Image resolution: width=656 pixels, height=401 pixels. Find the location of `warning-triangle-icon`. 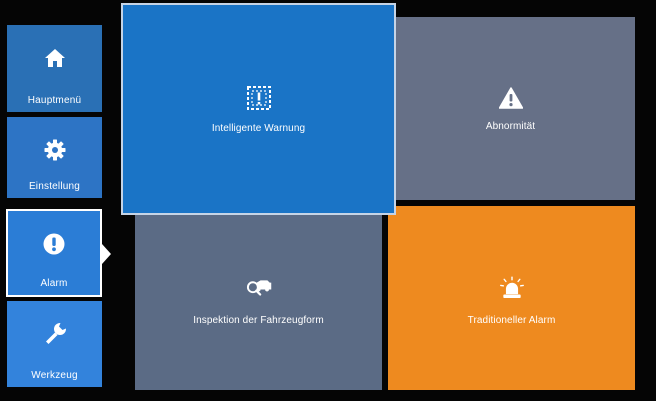

warning-triangle-icon is located at coordinates (511, 98).